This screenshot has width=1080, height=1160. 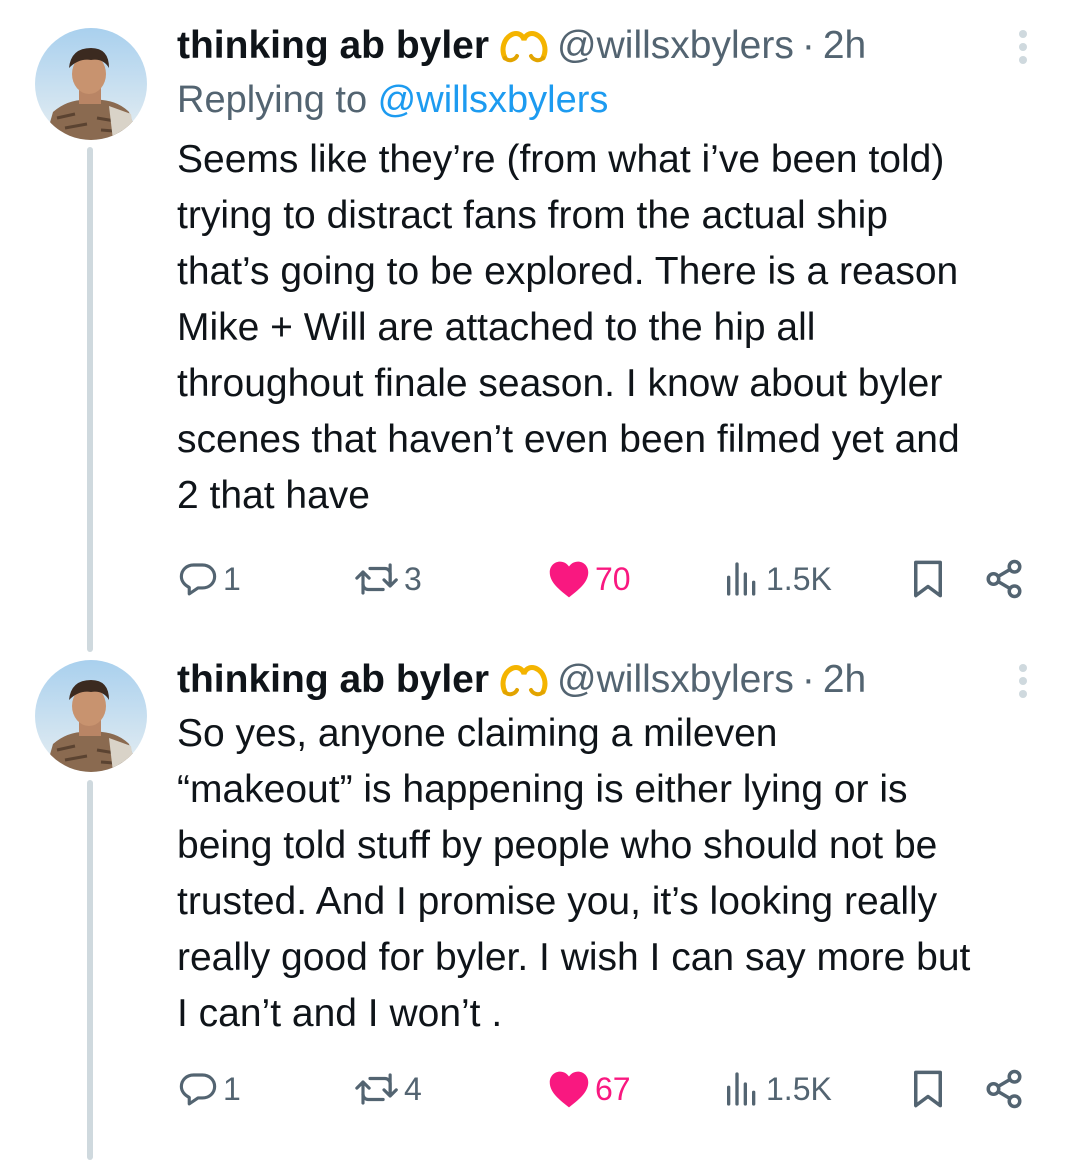 I want to click on like-count: 70, so click(x=613, y=578).